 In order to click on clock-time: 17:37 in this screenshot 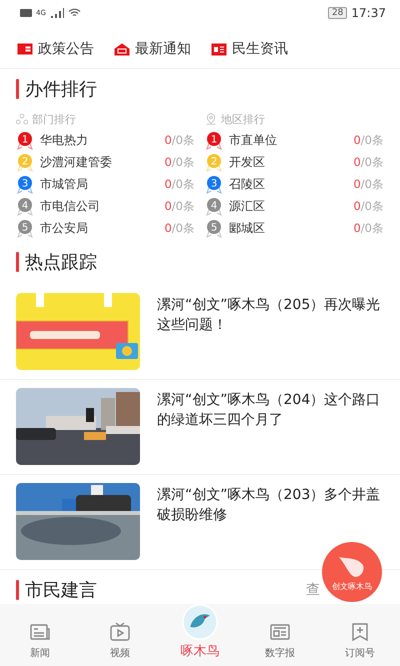, I will do `click(368, 13)`.